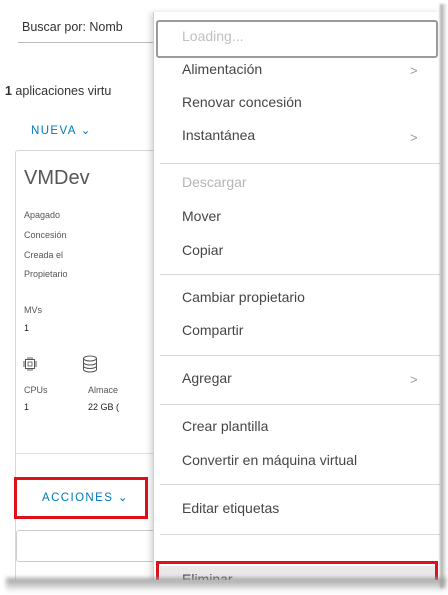 The width and height of the screenshot is (448, 595). What do you see at coordinates (243, 297) in the screenshot?
I see `menu-item-change-owner: Cambiar propietario` at bounding box center [243, 297].